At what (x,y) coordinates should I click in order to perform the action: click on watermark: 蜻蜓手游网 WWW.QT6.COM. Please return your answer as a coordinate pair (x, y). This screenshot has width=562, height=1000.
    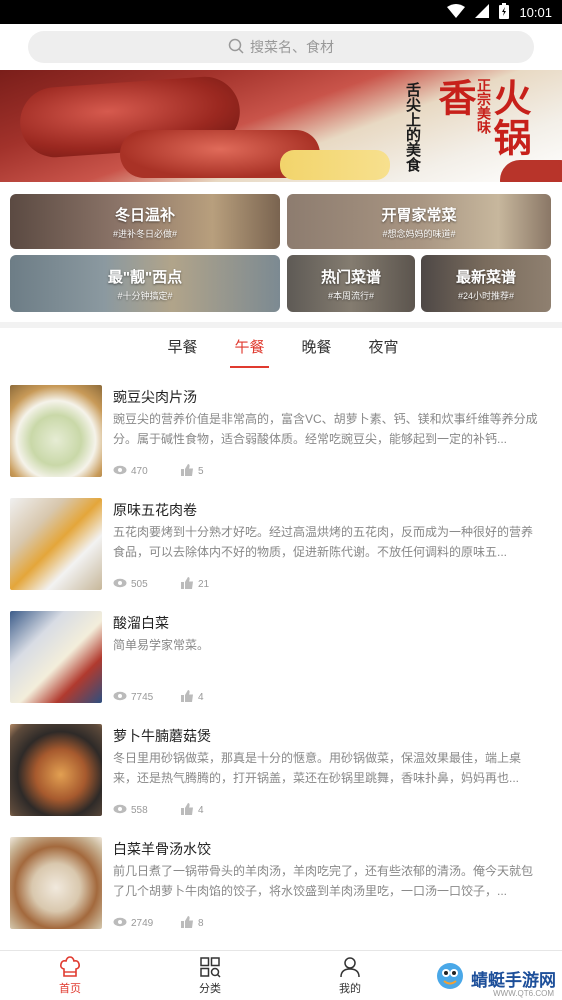
    Looking at the image, I should click on (495, 979).